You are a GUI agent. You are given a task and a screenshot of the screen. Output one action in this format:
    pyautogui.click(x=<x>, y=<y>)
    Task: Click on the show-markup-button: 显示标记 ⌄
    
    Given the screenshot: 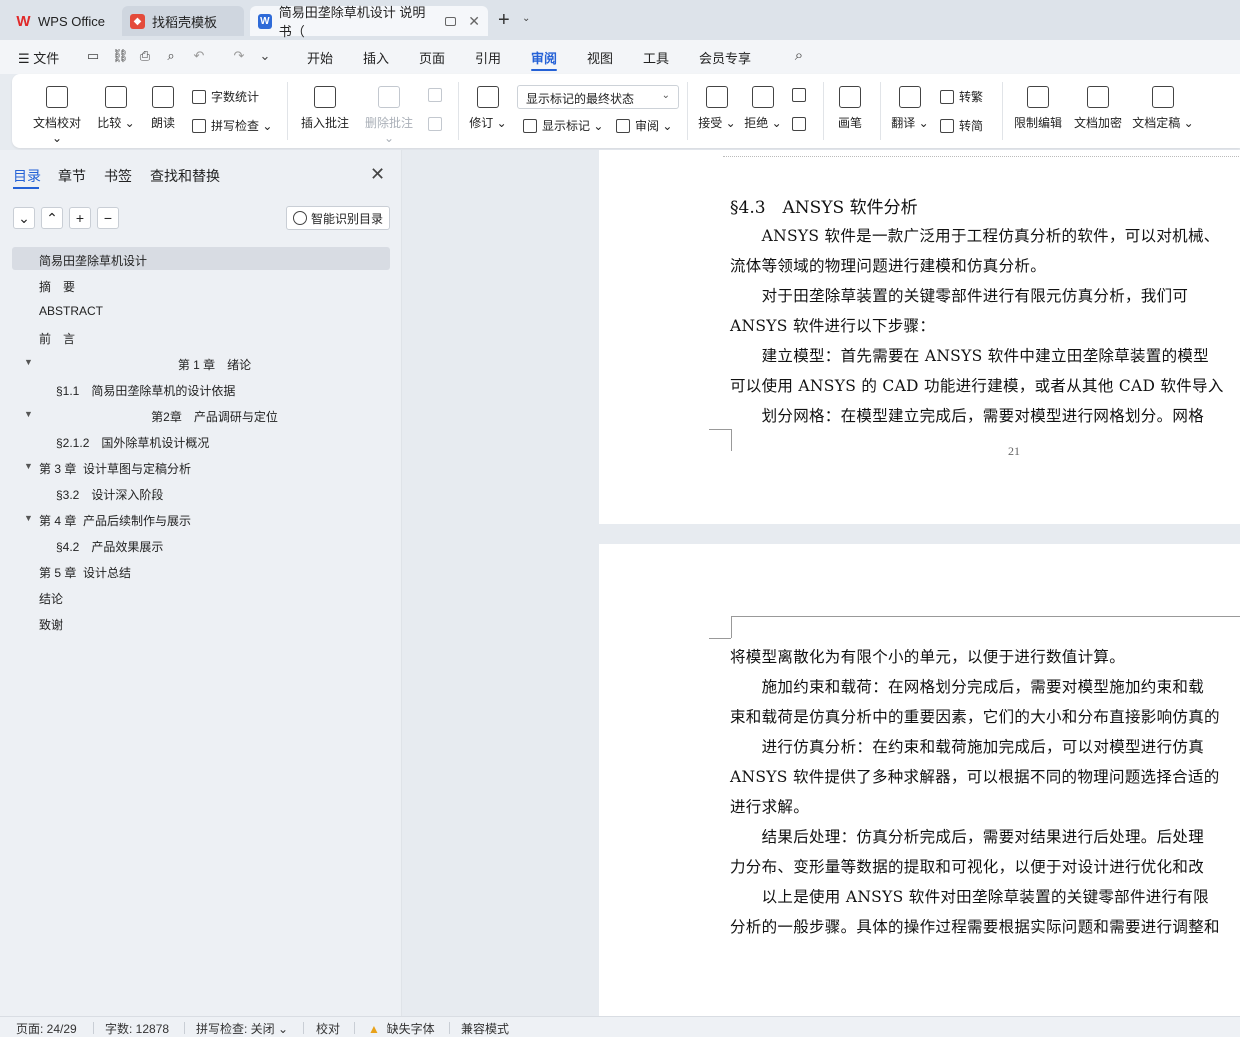 What is the action you would take?
    pyautogui.click(x=563, y=125)
    